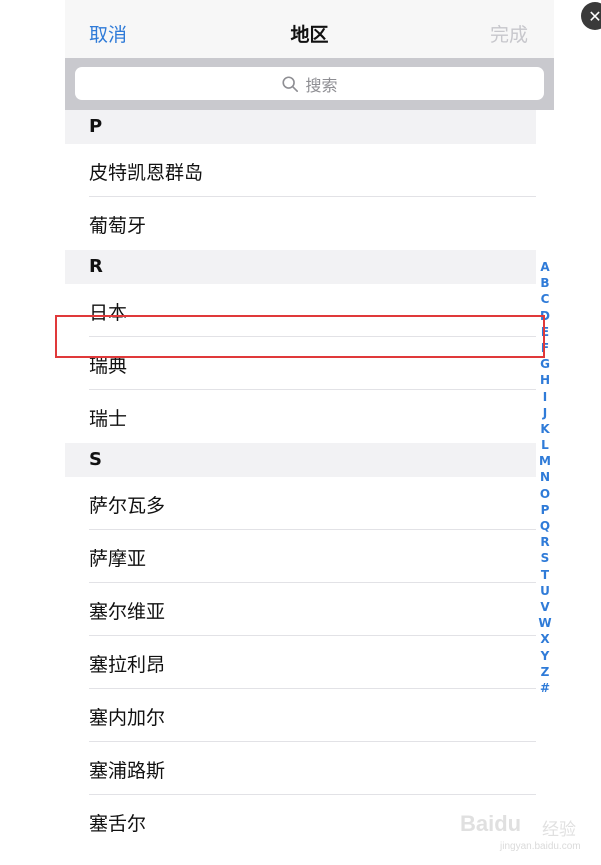  Describe the element at coordinates (290, 83) in the screenshot. I see `search-icon` at that location.